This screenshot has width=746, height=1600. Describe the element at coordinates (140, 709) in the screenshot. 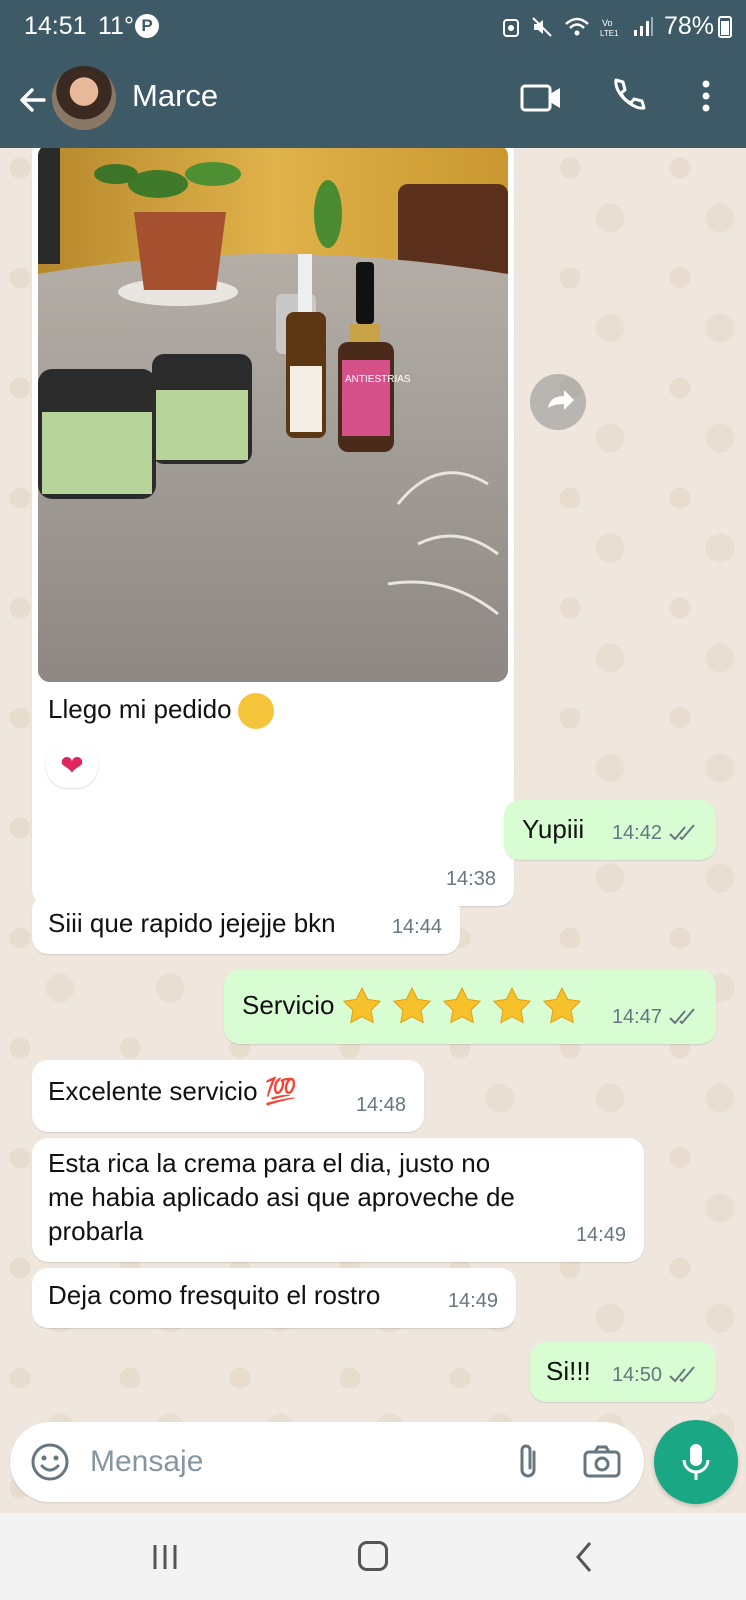

I see `caption-text: Llego mi pedido` at that location.